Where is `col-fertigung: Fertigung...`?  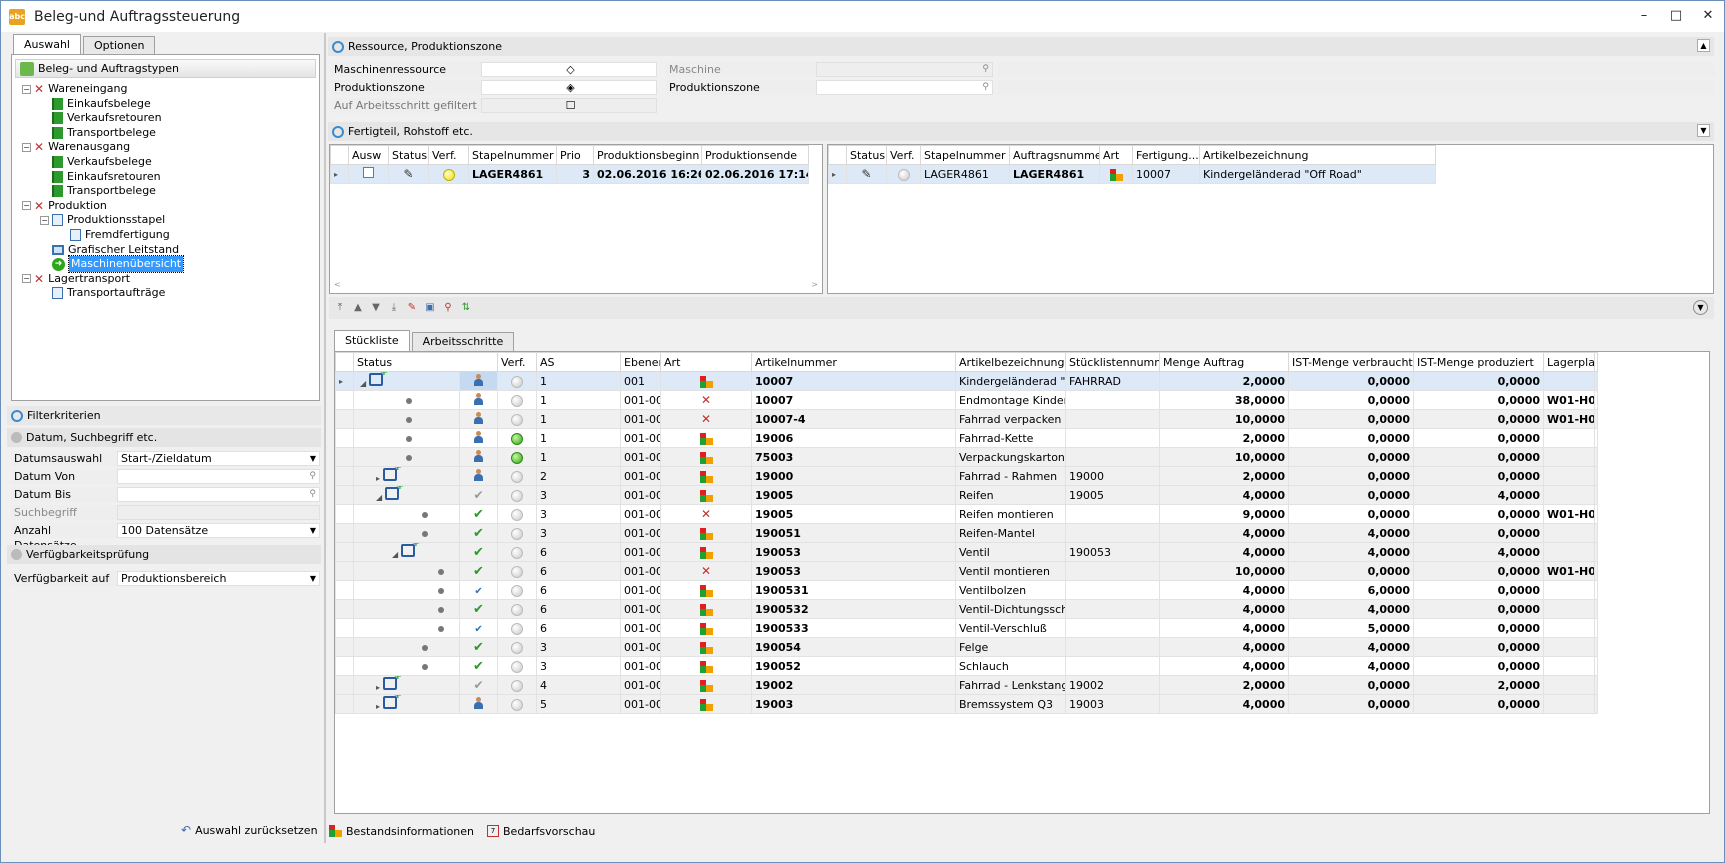
col-fertigung: Fertigung... is located at coordinates (1166, 155).